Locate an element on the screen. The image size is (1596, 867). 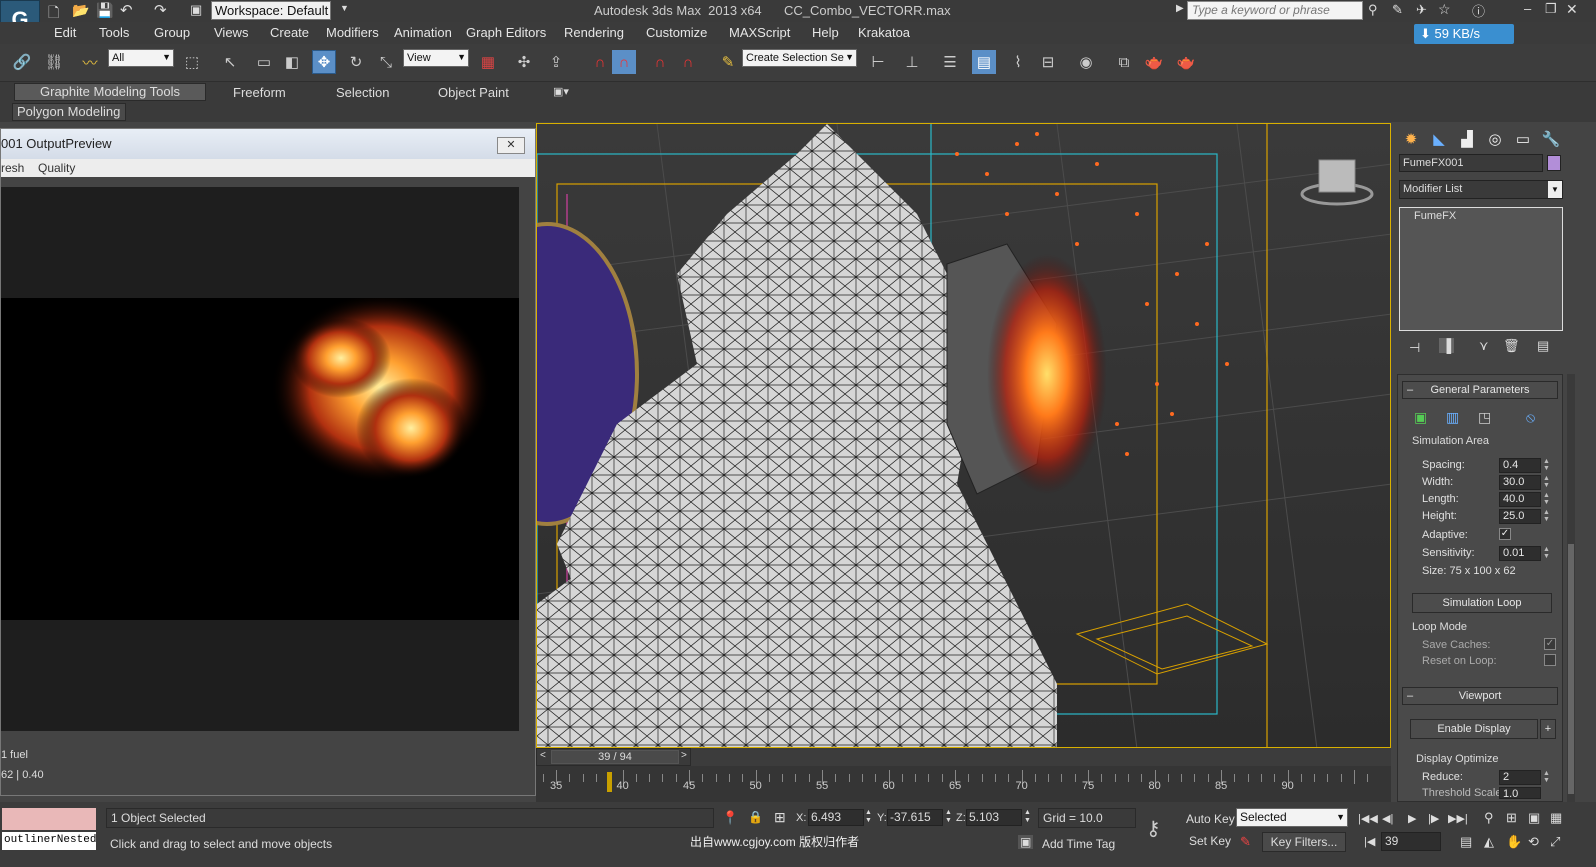
curve-editor-icon: ⌇ is located at coordinates (1018, 62).